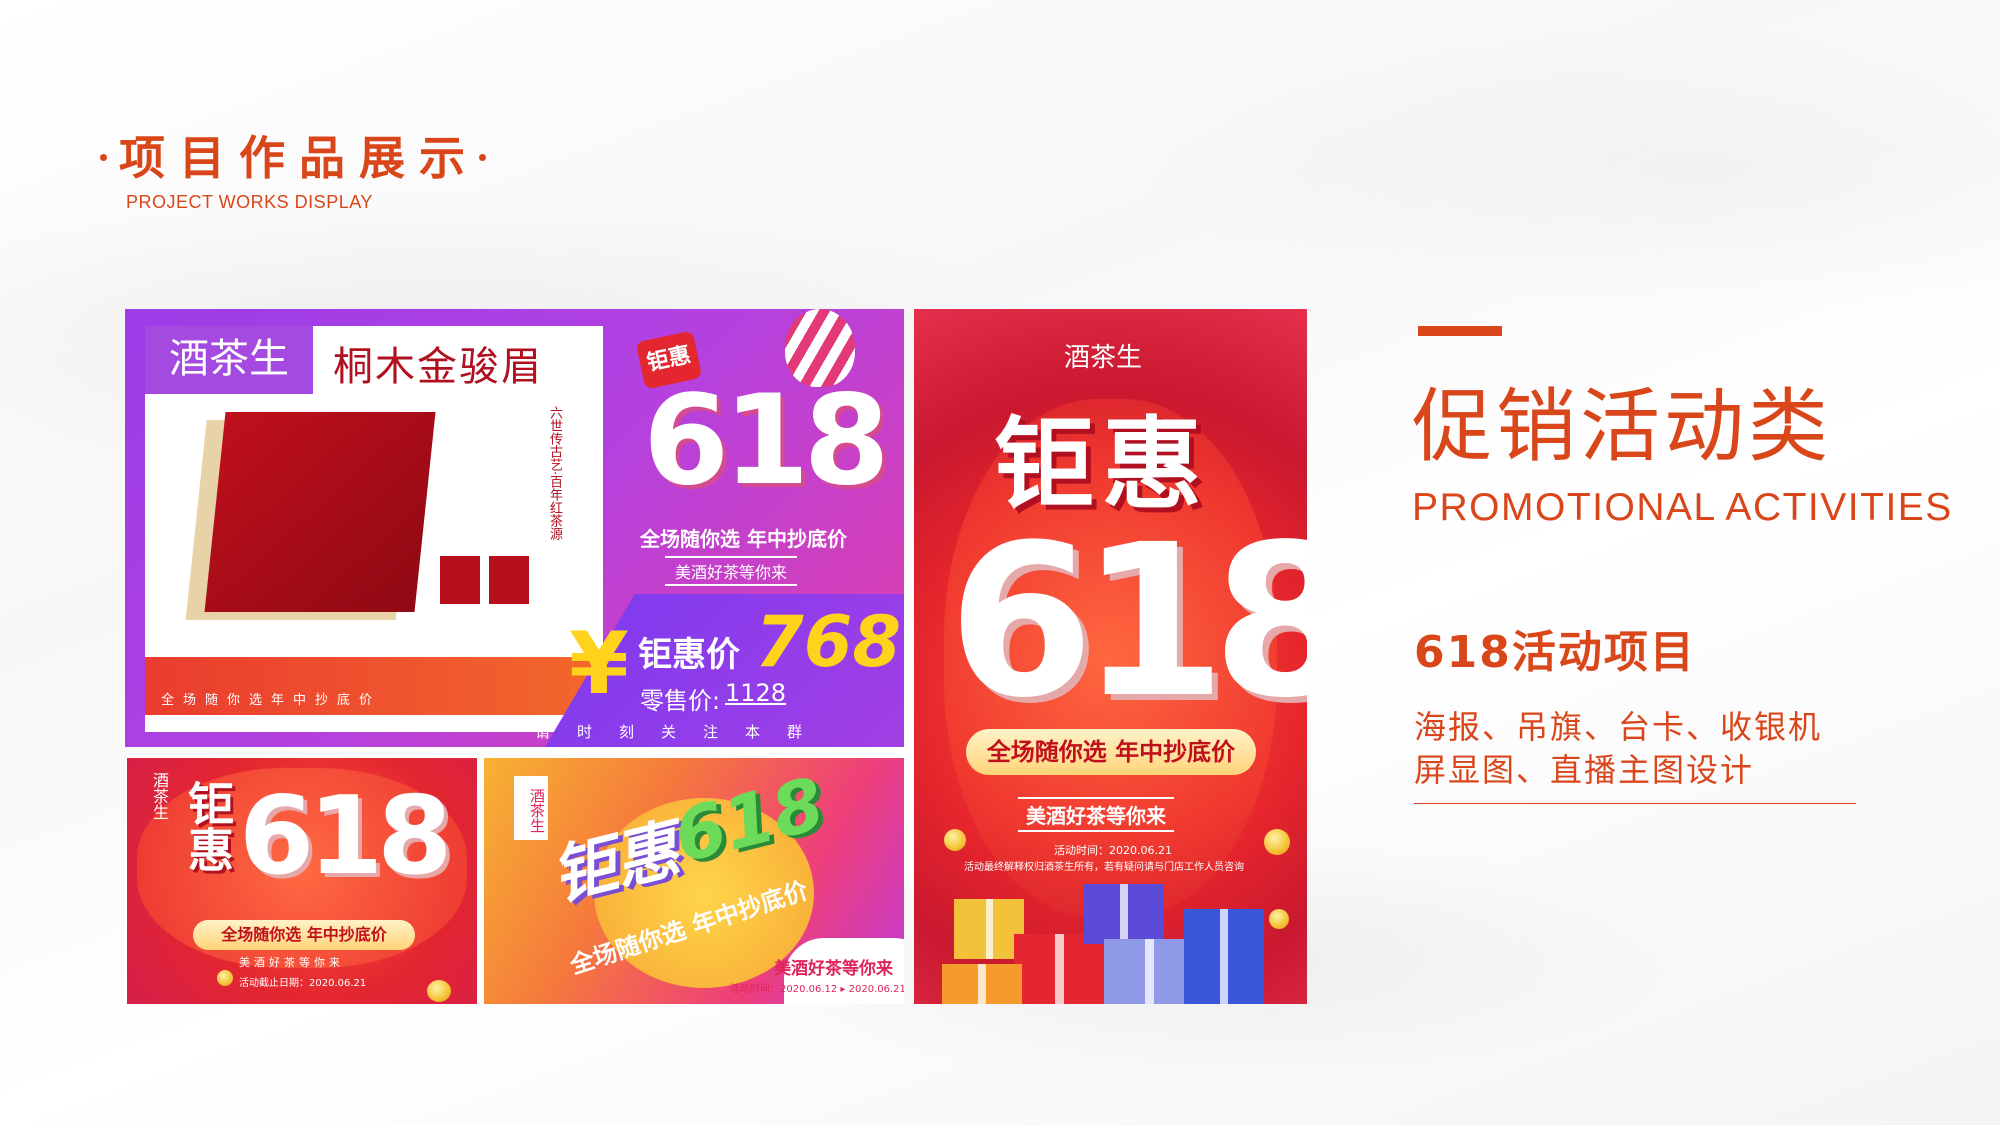 The width and height of the screenshot is (2000, 1125). What do you see at coordinates (680, 701) in the screenshot?
I see `retail-label: 零售价:` at bounding box center [680, 701].